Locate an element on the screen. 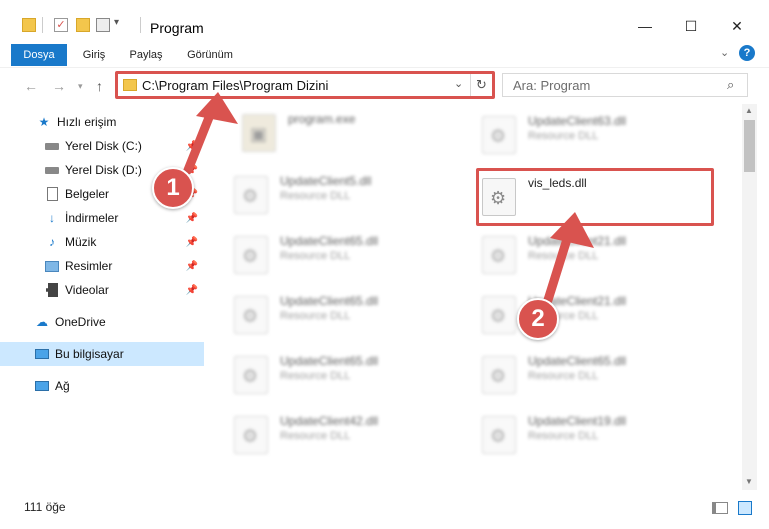 The image size is (769, 529). arrow-1-head is located at coordinates (217, 108).